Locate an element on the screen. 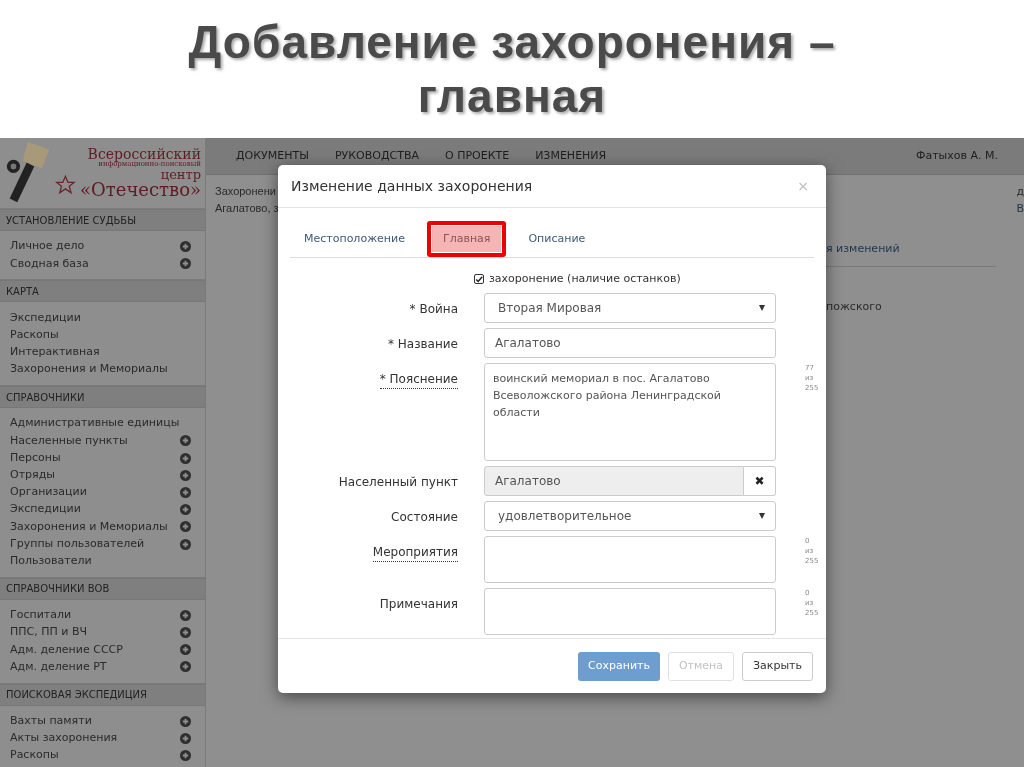  page-side-text: В is located at coordinates (1020, 209).